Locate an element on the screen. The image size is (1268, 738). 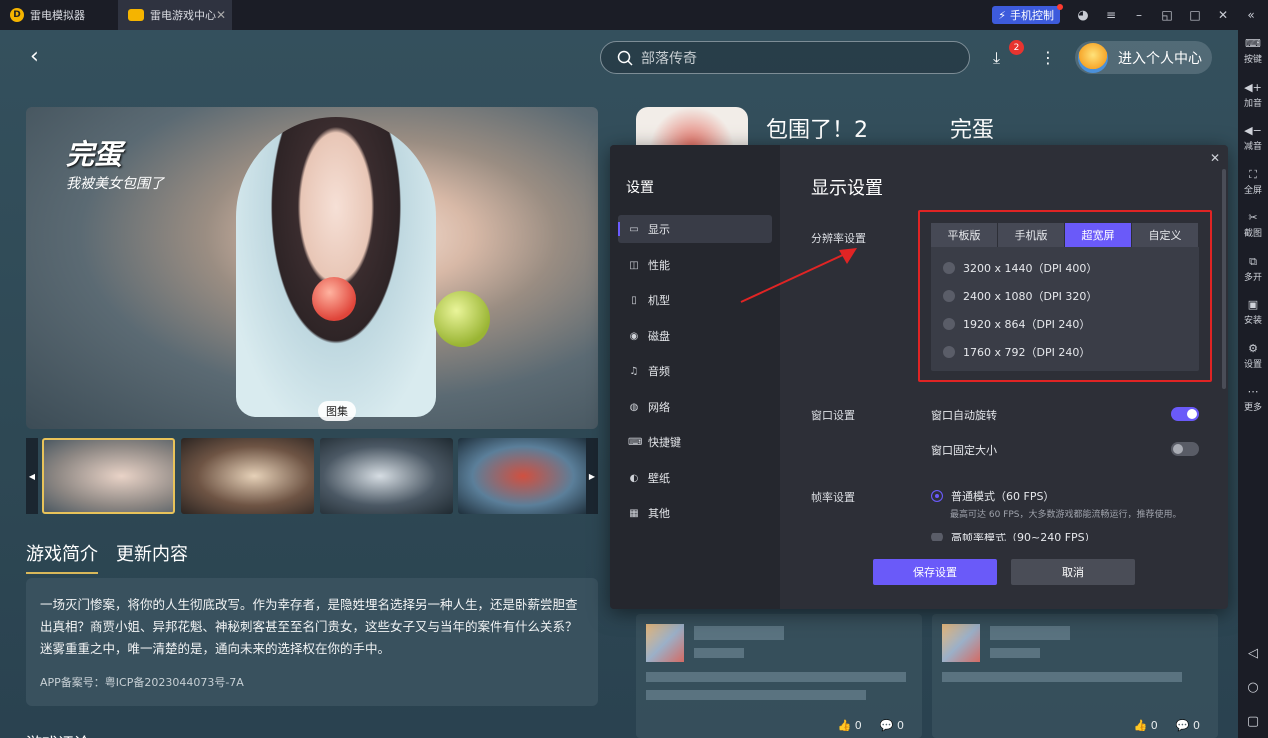
scrollbar is located at coordinates (1224, 279).